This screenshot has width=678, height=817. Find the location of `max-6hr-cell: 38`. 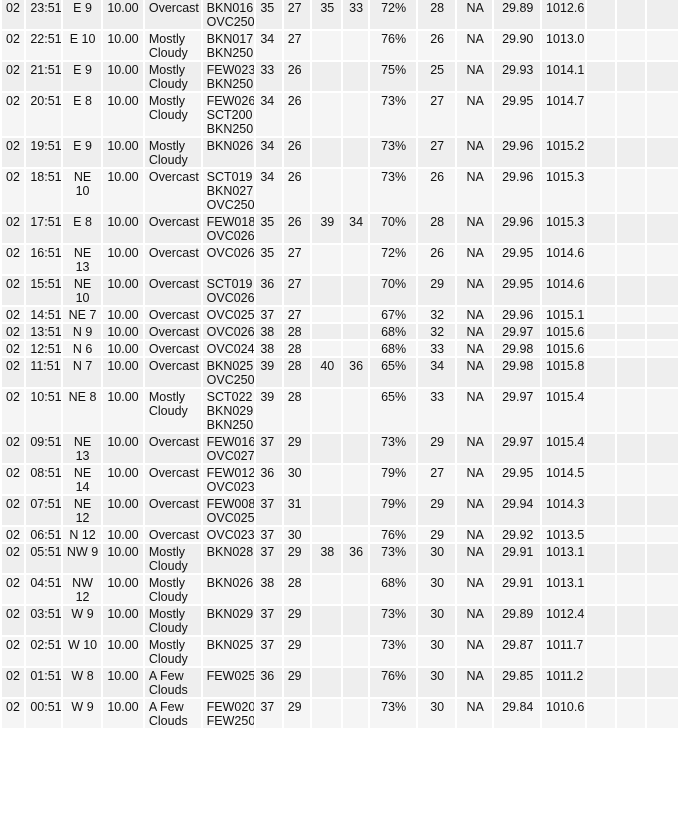

max-6hr-cell: 38 is located at coordinates (327, 558).